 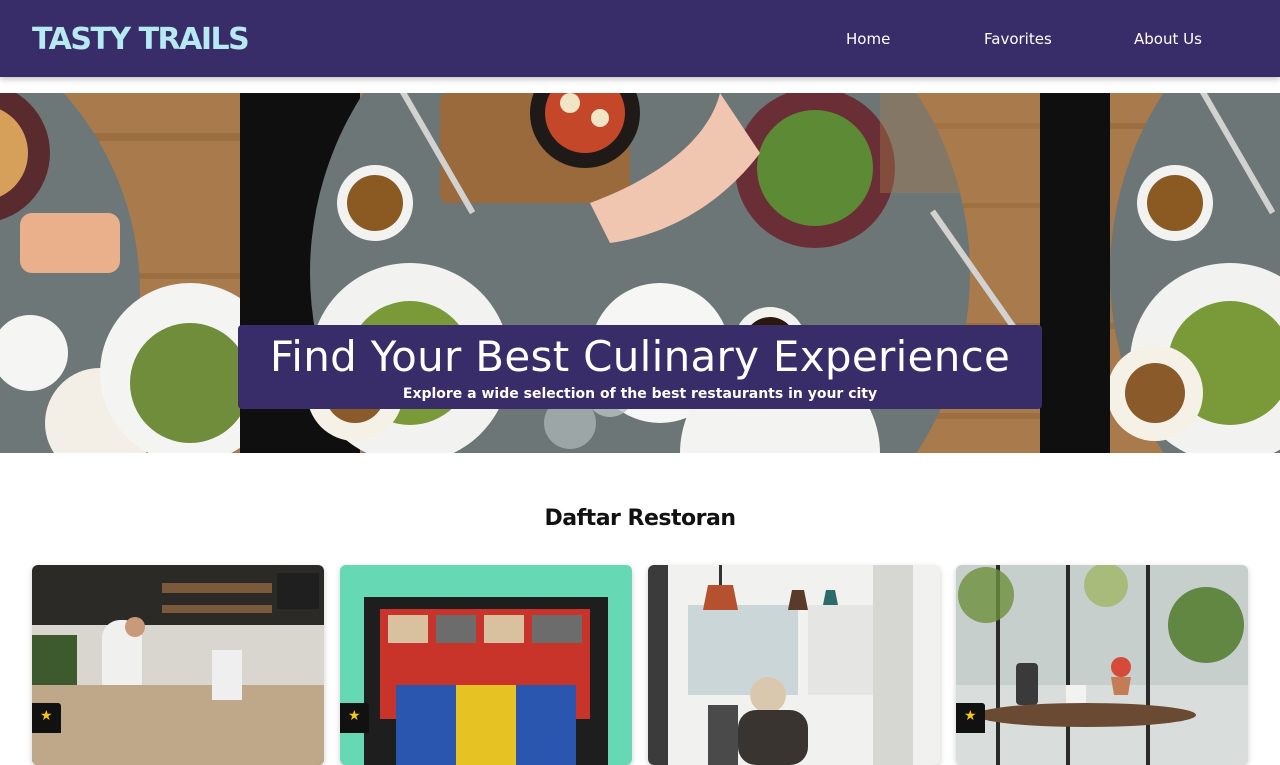 I want to click on main-nav: Home Favorites About Us, so click(x=640, y=40).